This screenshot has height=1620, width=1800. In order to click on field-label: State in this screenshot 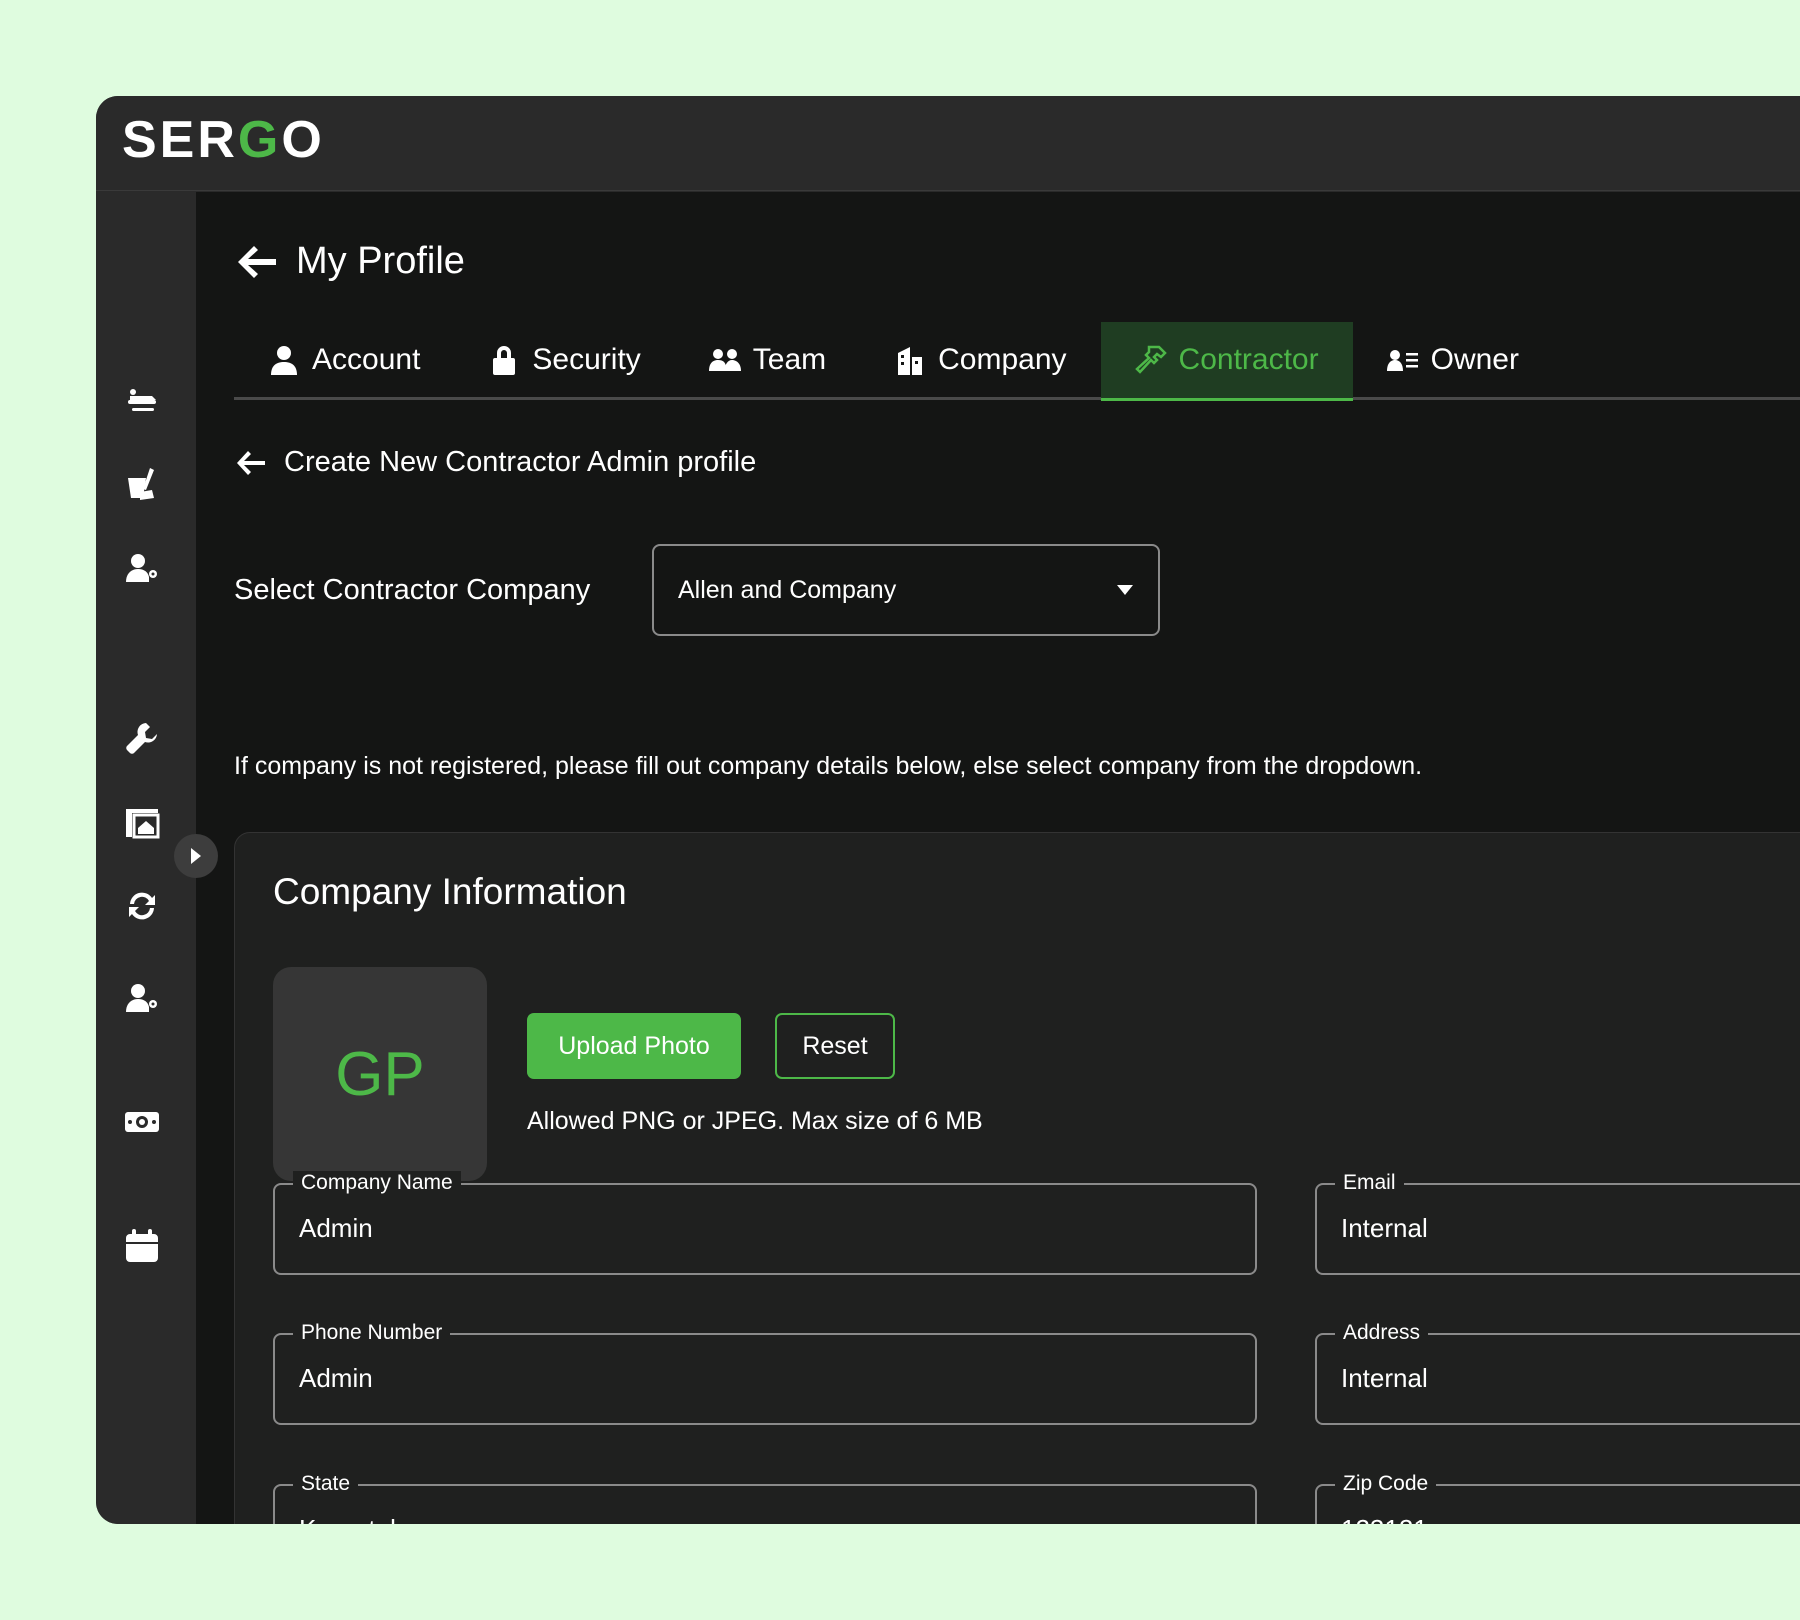, I will do `click(326, 1484)`.